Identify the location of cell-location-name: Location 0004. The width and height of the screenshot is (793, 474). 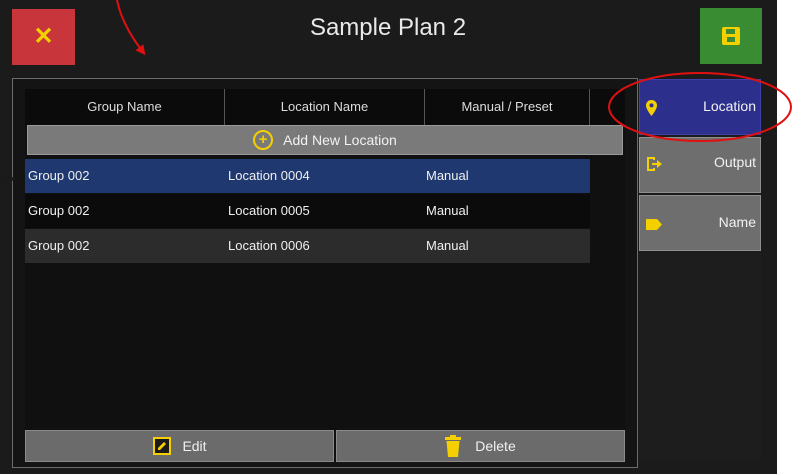
(269, 175).